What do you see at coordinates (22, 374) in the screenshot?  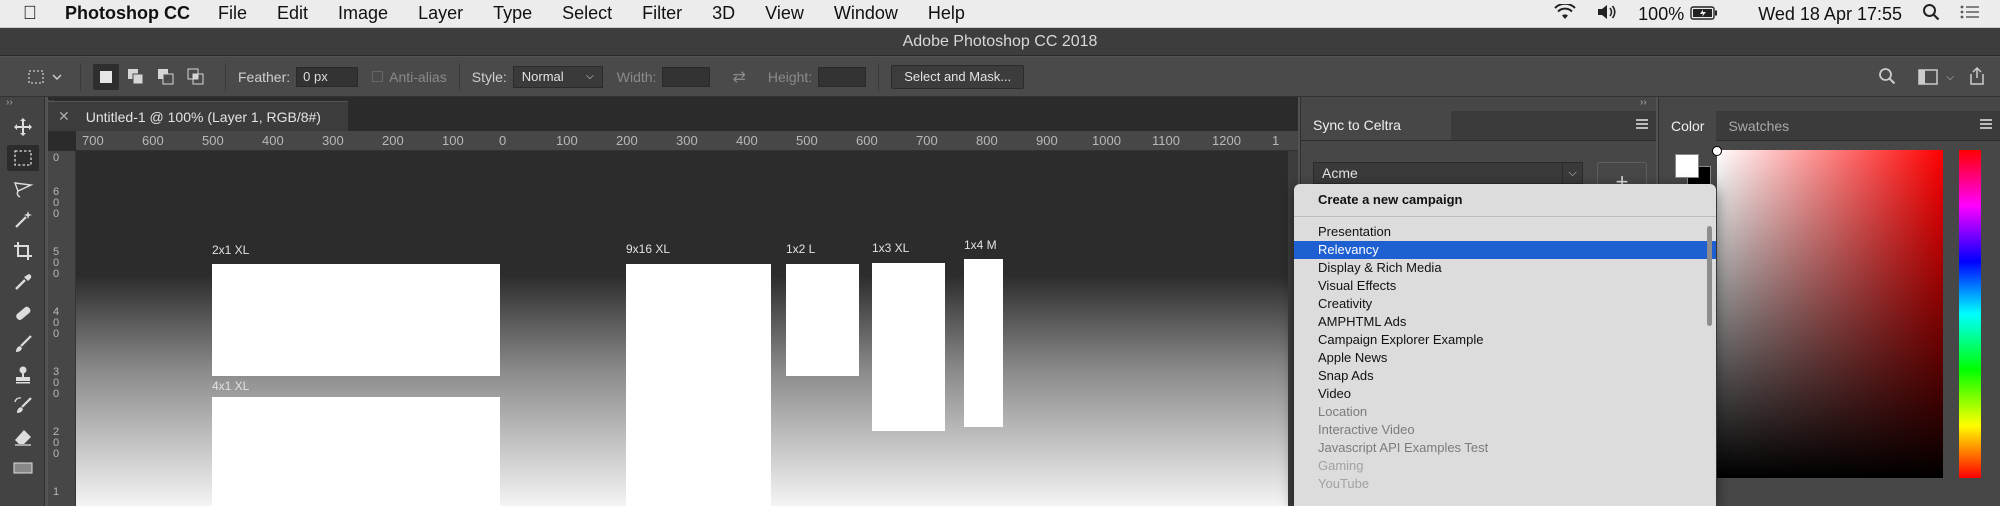 I see `clone-stamp-tool` at bounding box center [22, 374].